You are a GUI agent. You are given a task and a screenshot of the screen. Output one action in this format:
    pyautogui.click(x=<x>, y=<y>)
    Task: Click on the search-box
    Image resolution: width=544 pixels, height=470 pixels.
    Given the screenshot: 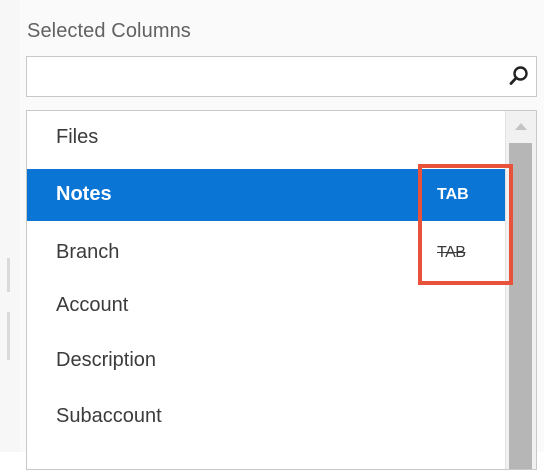 What is the action you would take?
    pyautogui.click(x=281, y=76)
    